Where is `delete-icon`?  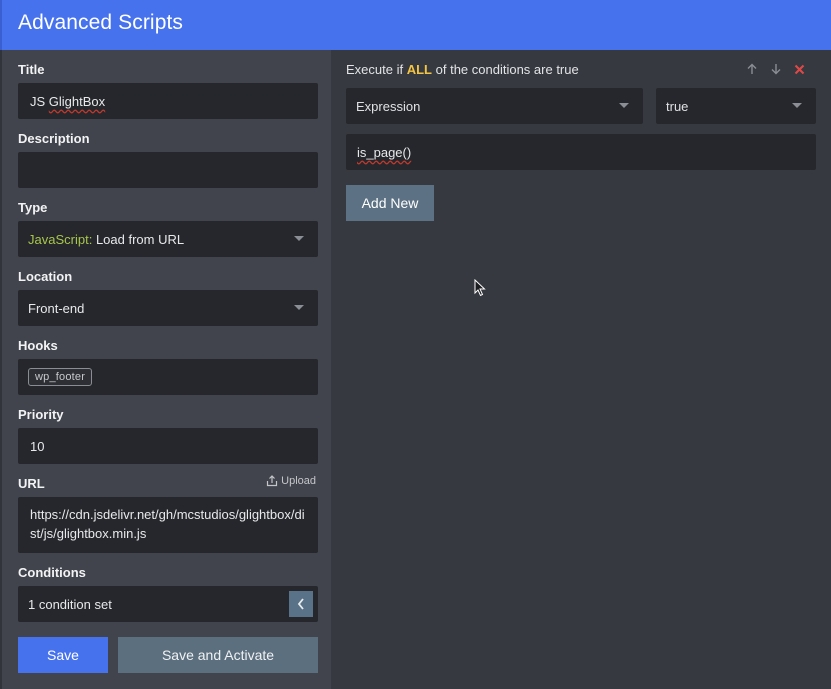 delete-icon is located at coordinates (799, 69).